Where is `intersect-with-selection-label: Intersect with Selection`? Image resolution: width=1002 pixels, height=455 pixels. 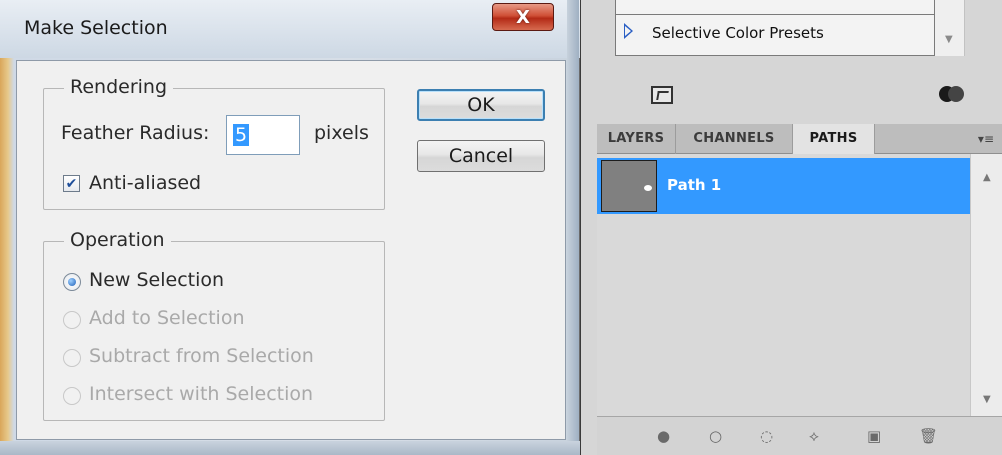 intersect-with-selection-label: Intersect with Selection is located at coordinates (201, 394).